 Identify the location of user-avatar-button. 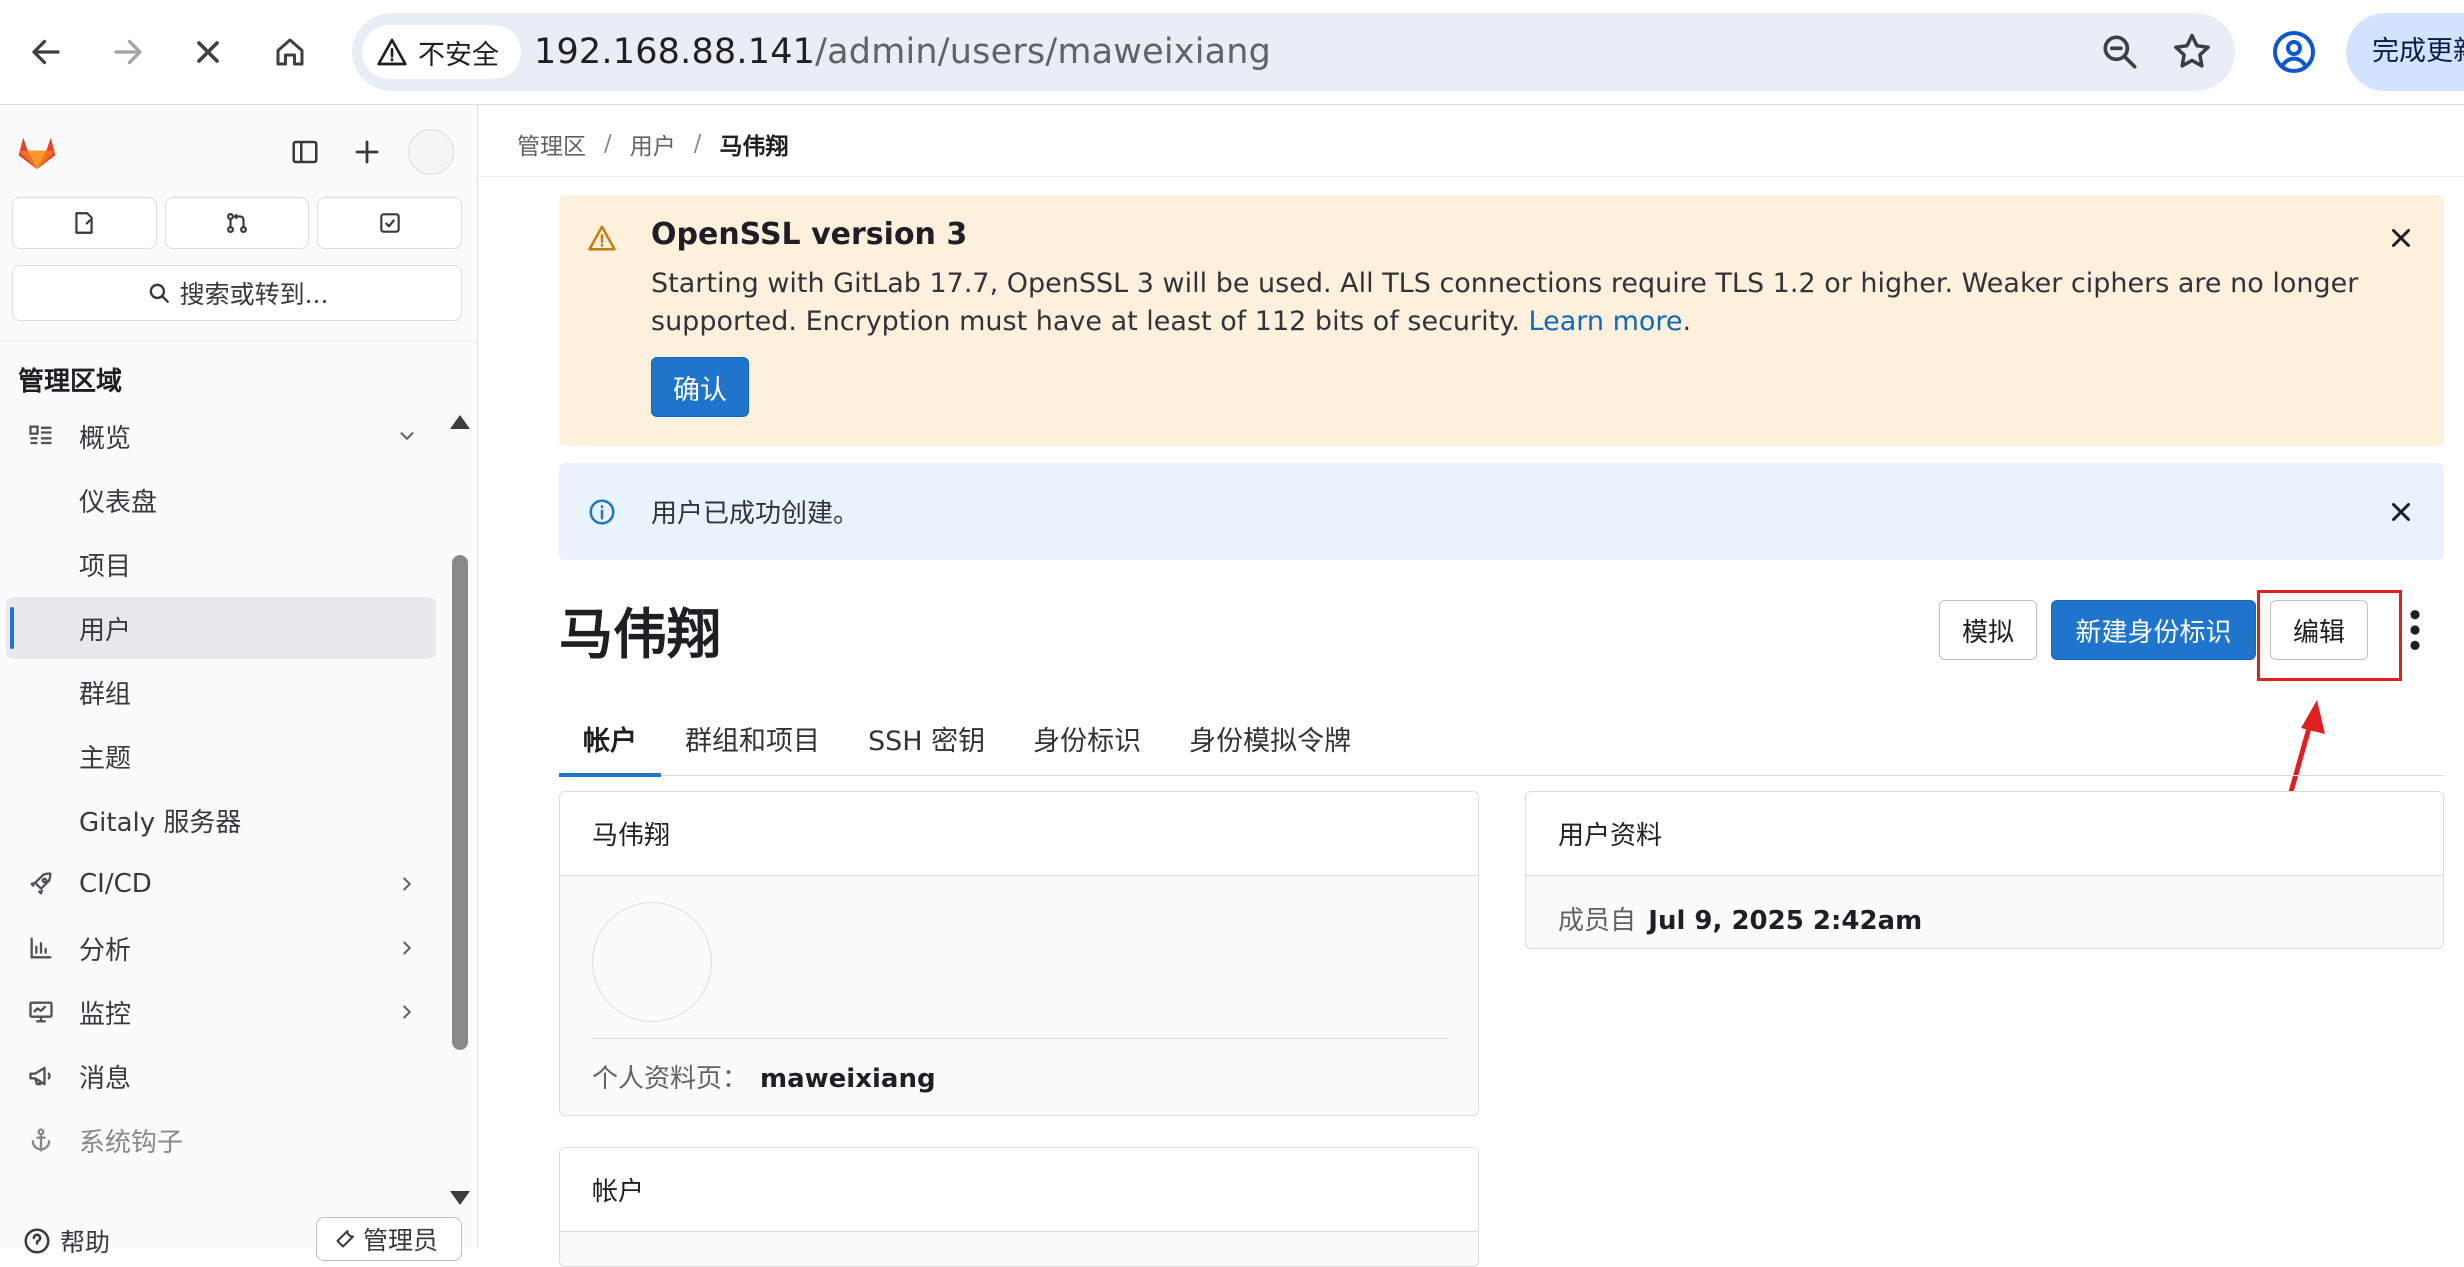
(431, 152).